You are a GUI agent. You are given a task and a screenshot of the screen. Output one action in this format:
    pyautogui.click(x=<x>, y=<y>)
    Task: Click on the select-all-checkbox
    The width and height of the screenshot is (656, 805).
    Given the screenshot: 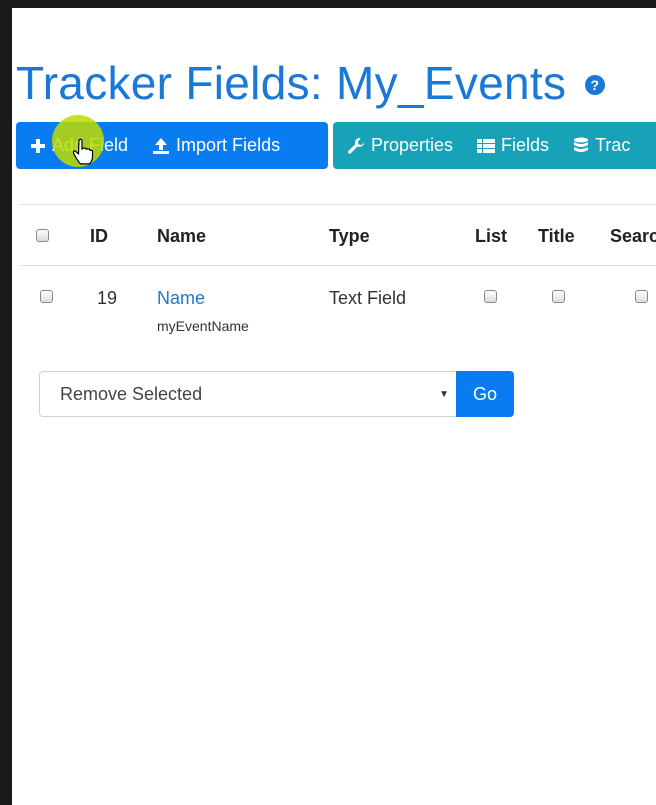 What is the action you would take?
    pyautogui.click(x=42, y=235)
    